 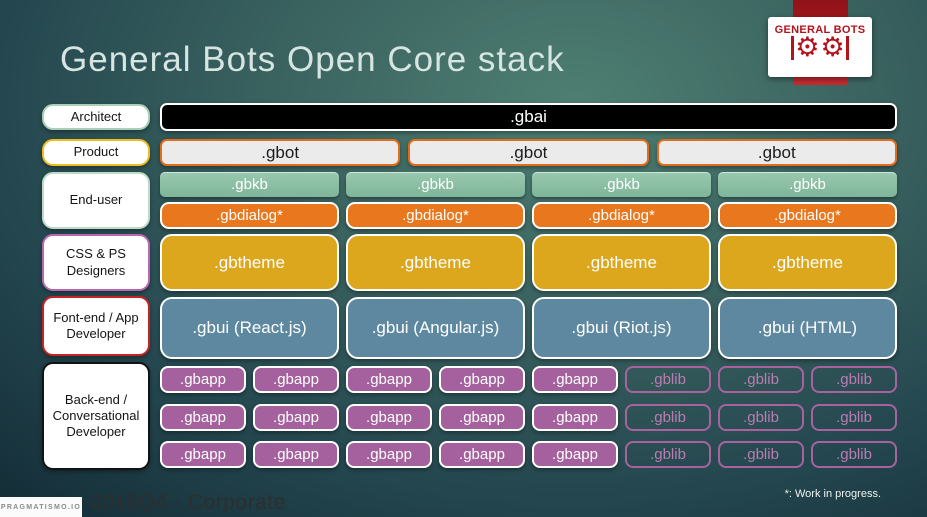 What do you see at coordinates (847, 48) in the screenshot?
I see `gear-bar-right-icon` at bounding box center [847, 48].